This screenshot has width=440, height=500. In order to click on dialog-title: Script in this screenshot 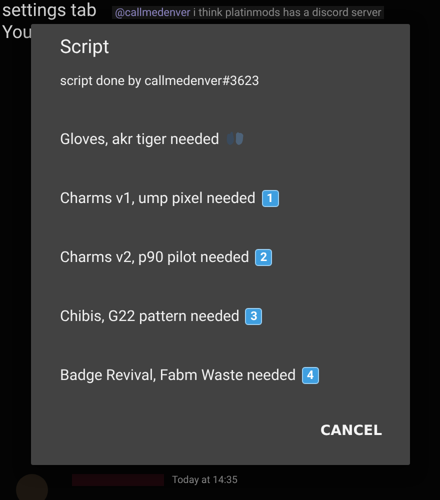, I will do `click(85, 47)`.